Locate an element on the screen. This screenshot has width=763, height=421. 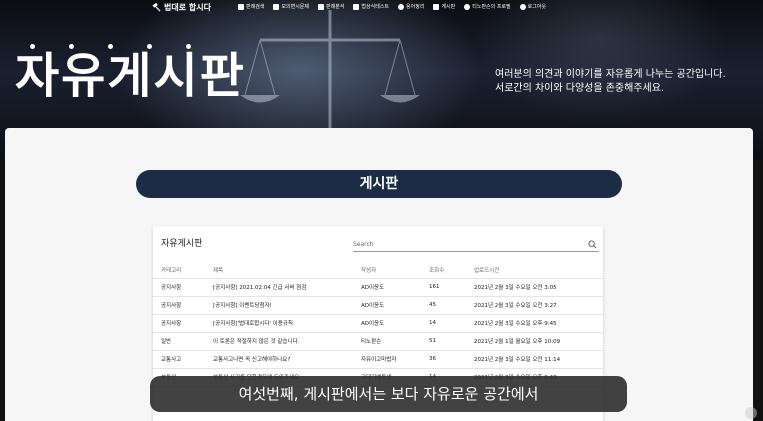
nav-item-case-search: 판례검색 is located at coordinates (251, 6).